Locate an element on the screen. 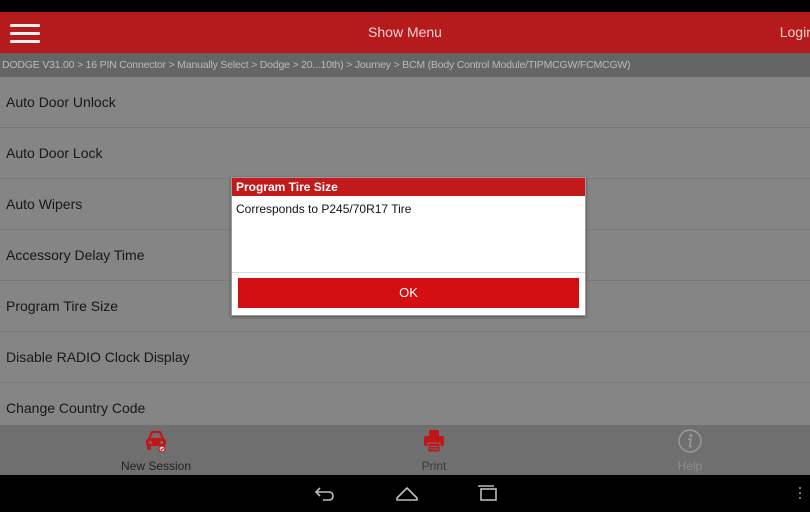  overflow-menu-icon is located at coordinates (800, 493).